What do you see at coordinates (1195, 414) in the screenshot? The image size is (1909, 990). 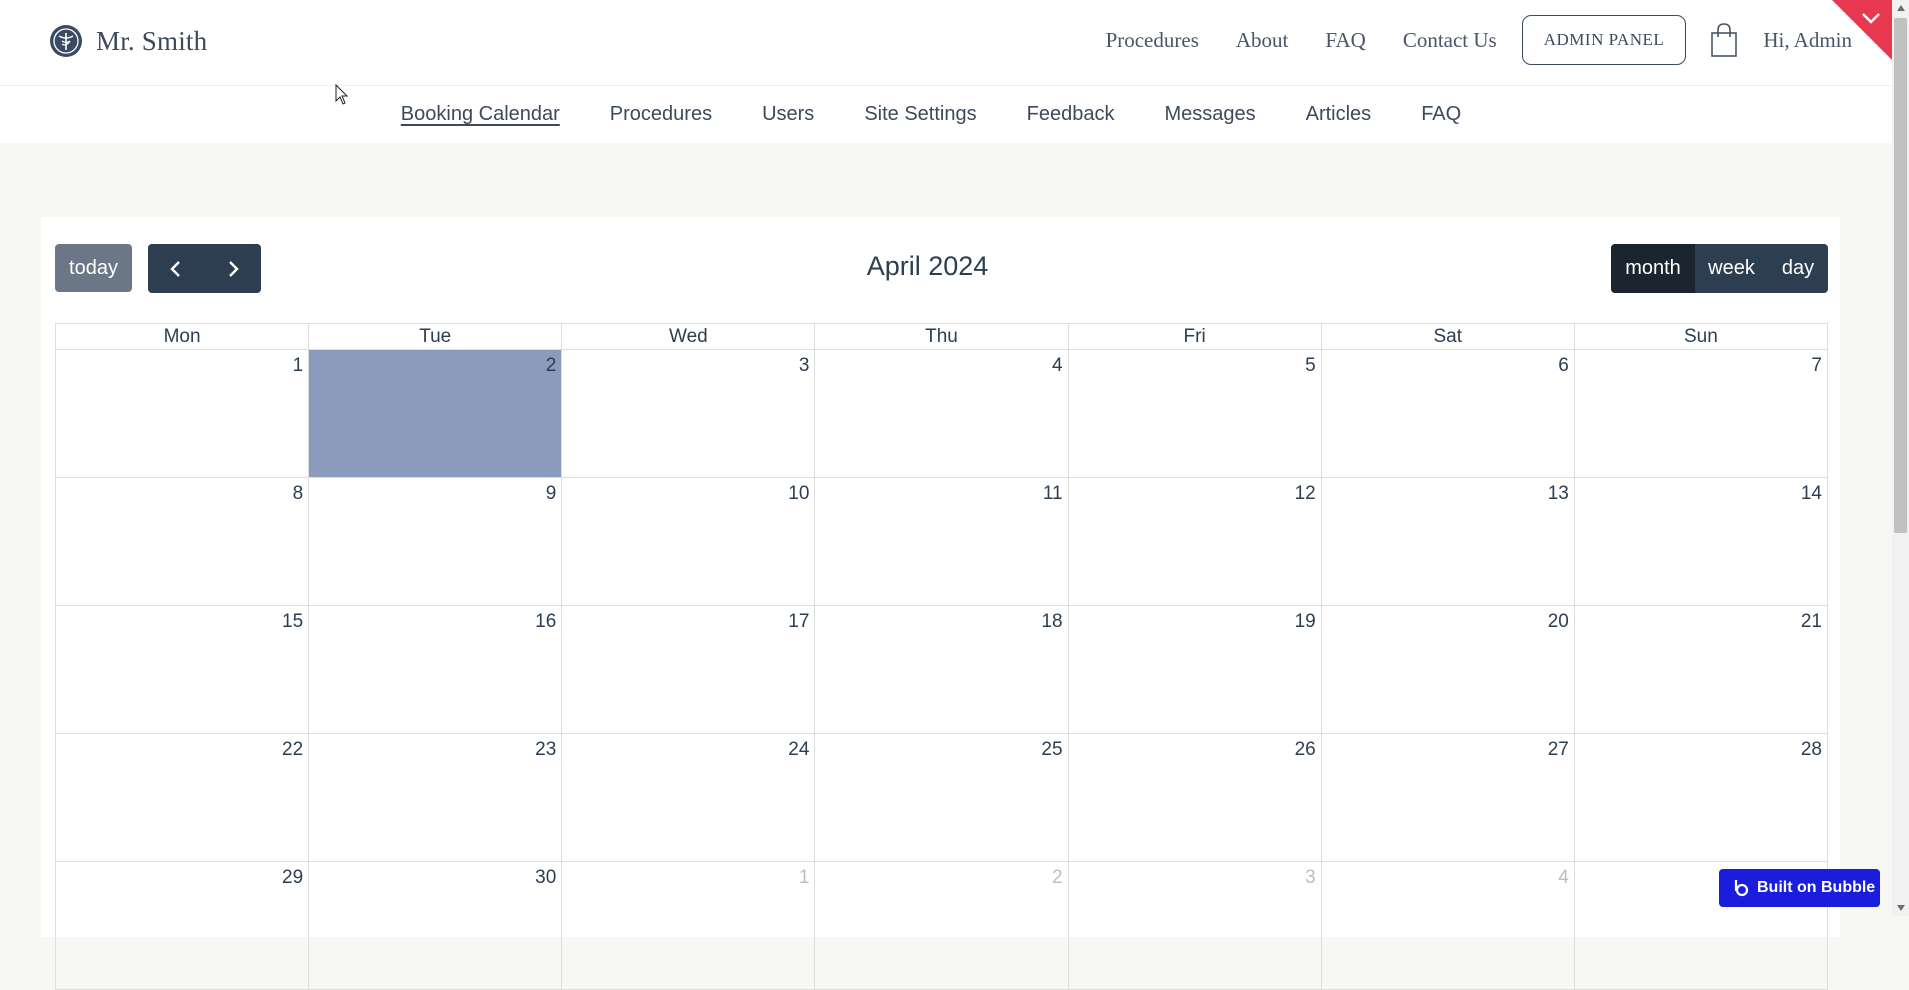 I see `day-cell: 5` at bounding box center [1195, 414].